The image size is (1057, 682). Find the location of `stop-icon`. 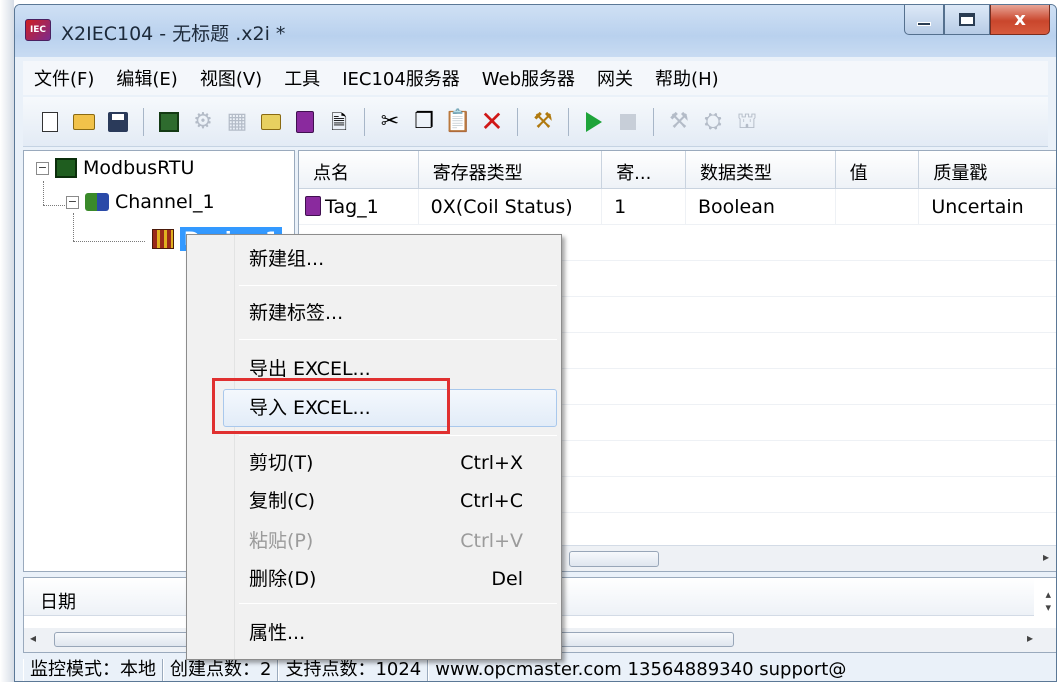

stop-icon is located at coordinates (628, 121).